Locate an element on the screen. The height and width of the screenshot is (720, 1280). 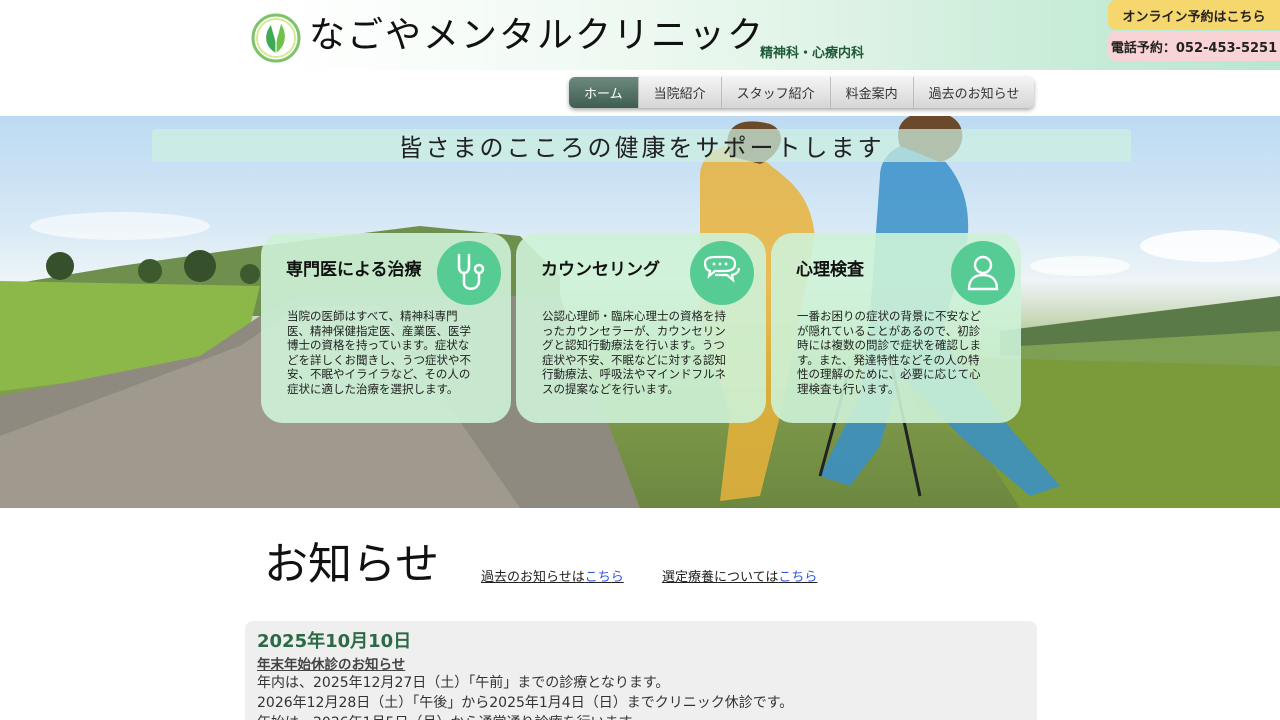
main-nav: ホーム 当院紹介 スタッフ紹介 料金案内 過去のお知らせ is located at coordinates (802, 92).